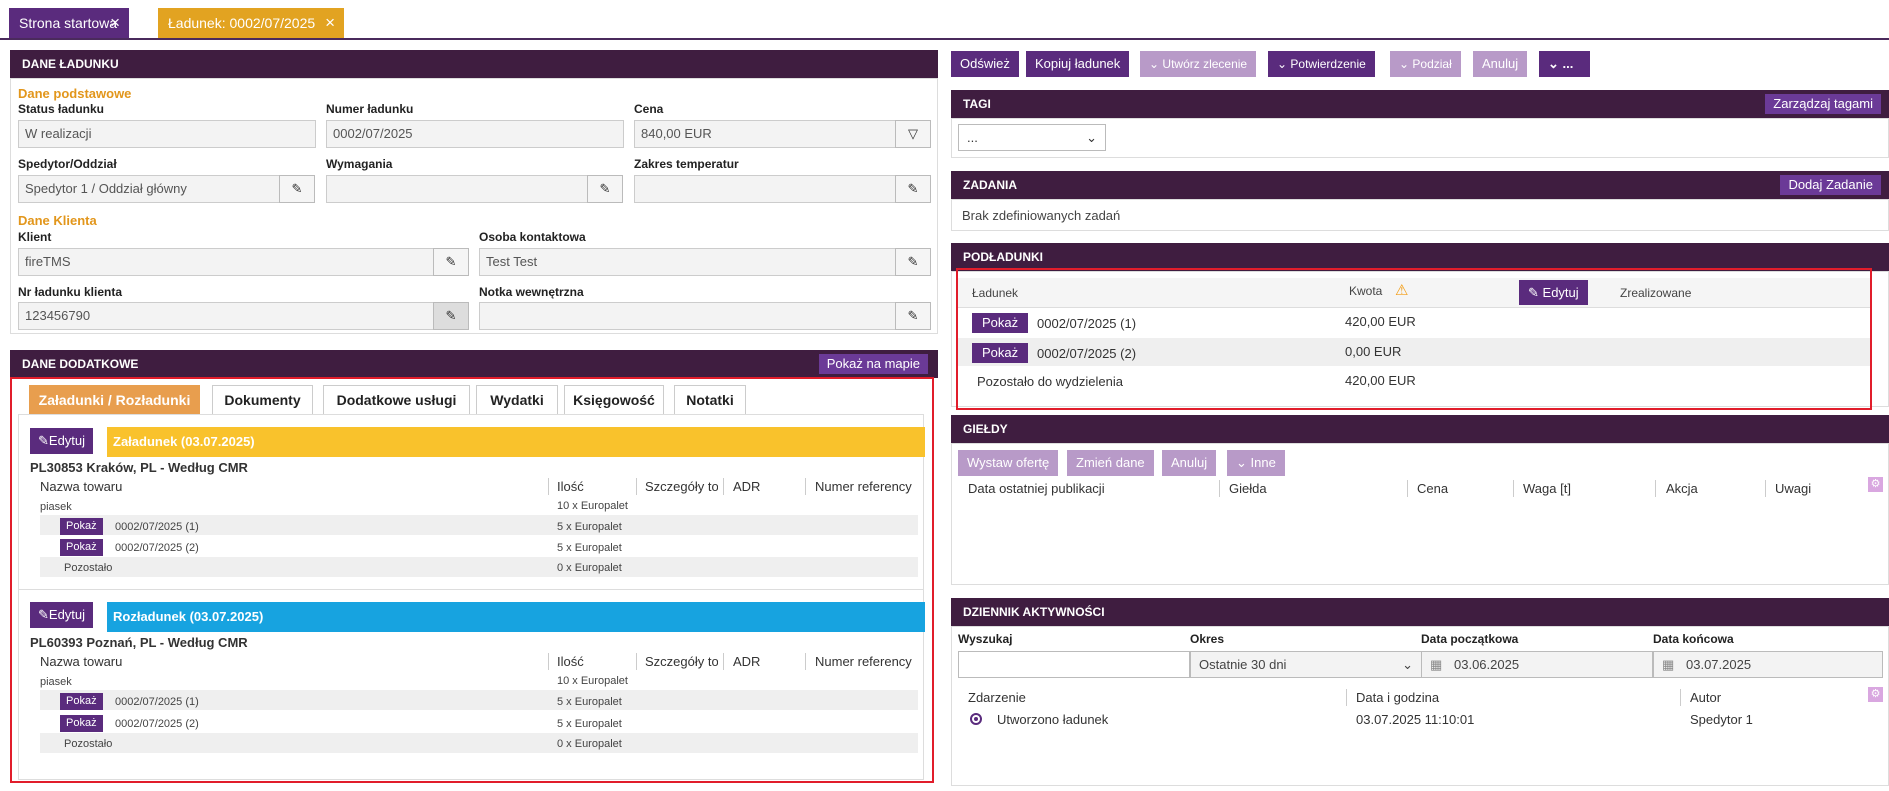  What do you see at coordinates (226, 316) in the screenshot?
I see `nrklienta-field: 123456790` at bounding box center [226, 316].